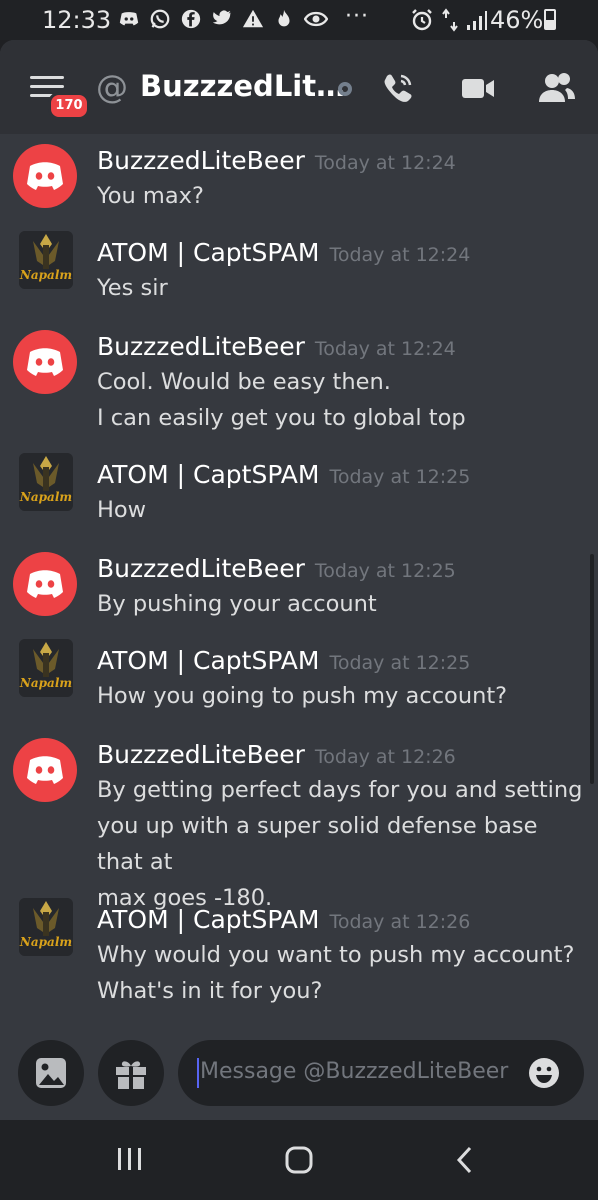 Image resolution: width=598 pixels, height=1200 pixels. What do you see at coordinates (159, 18) in the screenshot?
I see `whatsapp-icon` at bounding box center [159, 18].